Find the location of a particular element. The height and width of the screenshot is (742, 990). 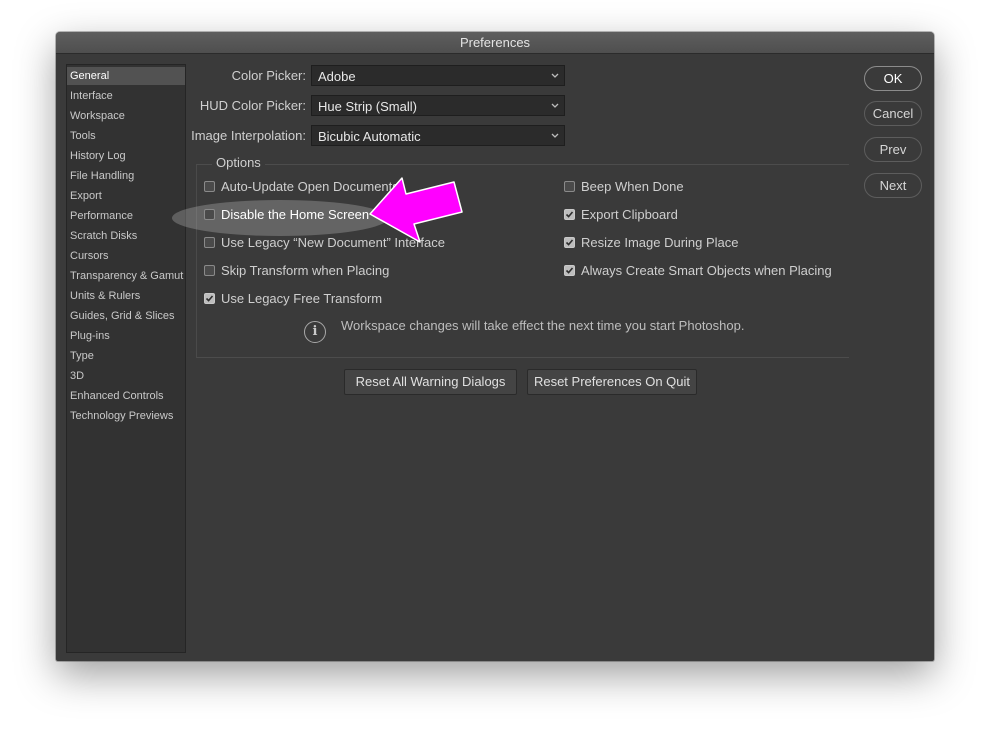

sidebar-item-cursors: Cursors is located at coordinates (126, 256).